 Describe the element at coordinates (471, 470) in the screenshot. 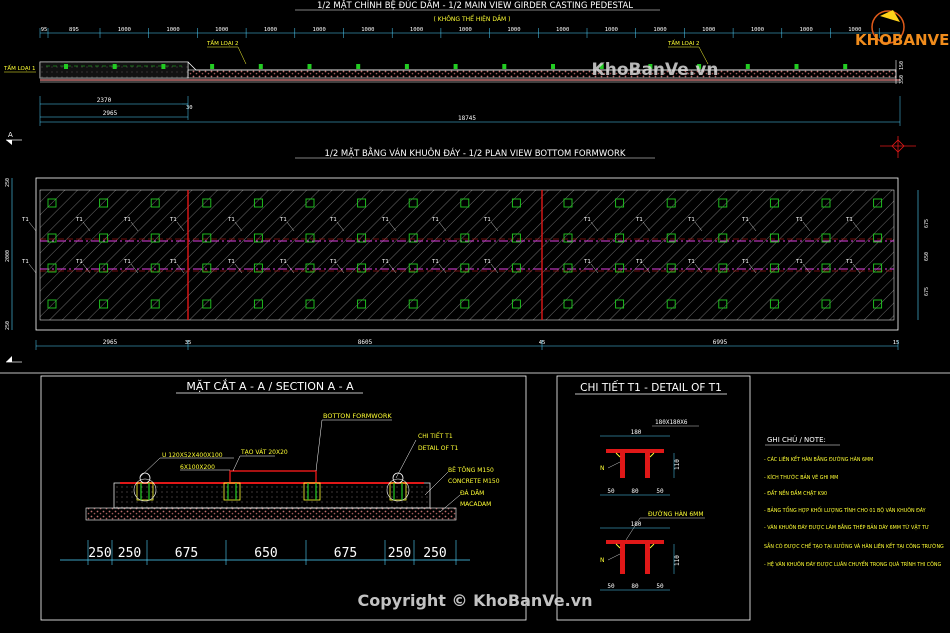

I see `concrete-label-1: BÊ TÔNG M150` at that location.